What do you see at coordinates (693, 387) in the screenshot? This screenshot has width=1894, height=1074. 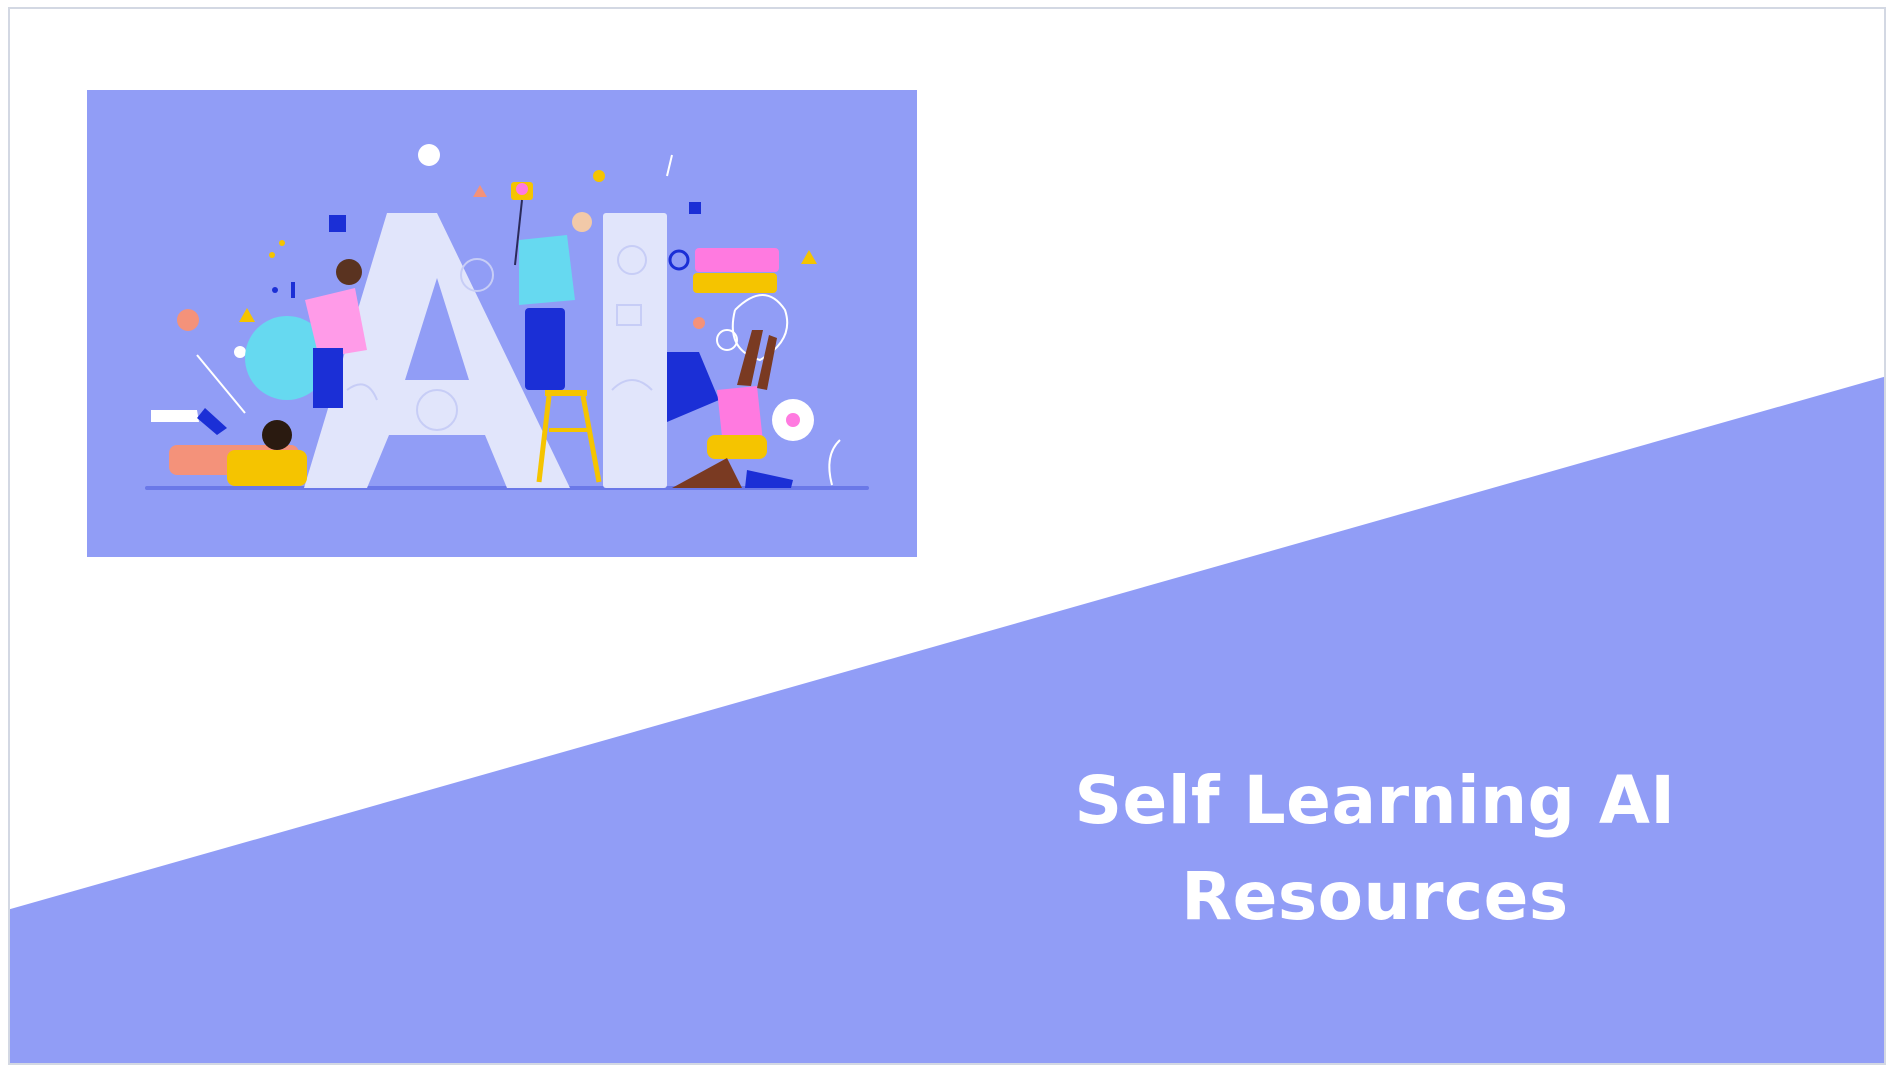 I see `decor-shape` at bounding box center [693, 387].